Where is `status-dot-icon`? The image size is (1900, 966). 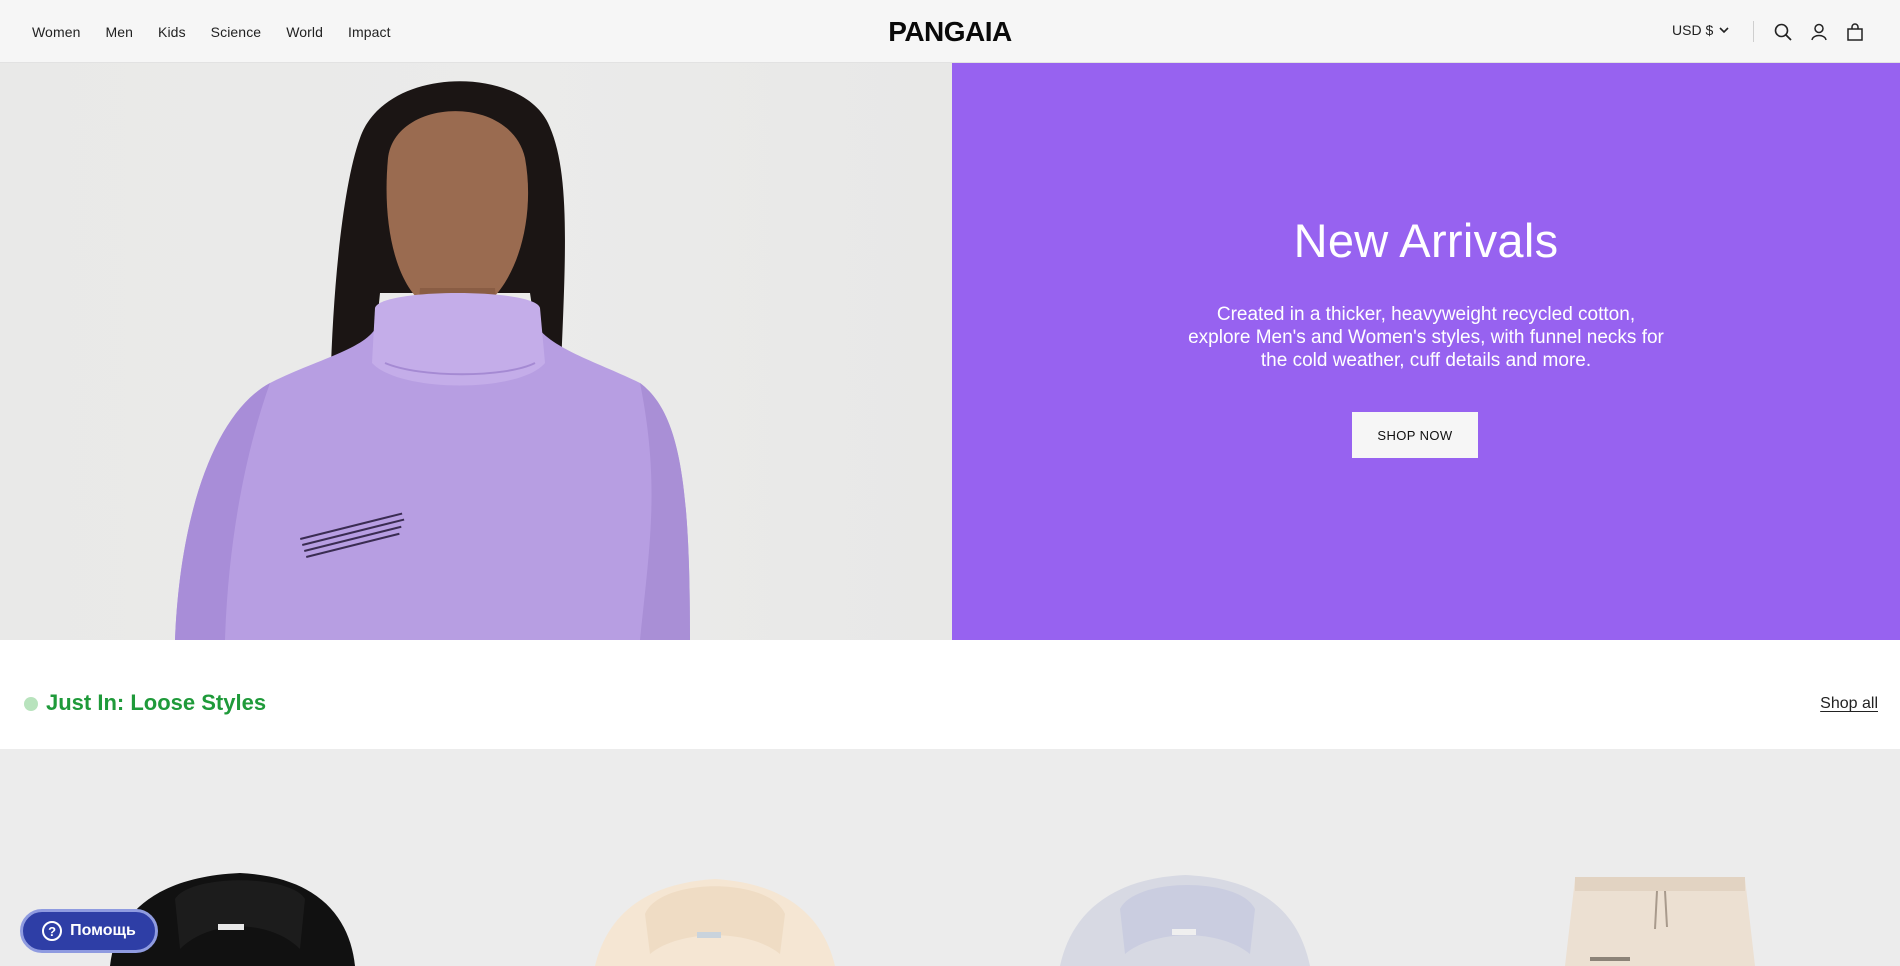
status-dot-icon is located at coordinates (31, 704).